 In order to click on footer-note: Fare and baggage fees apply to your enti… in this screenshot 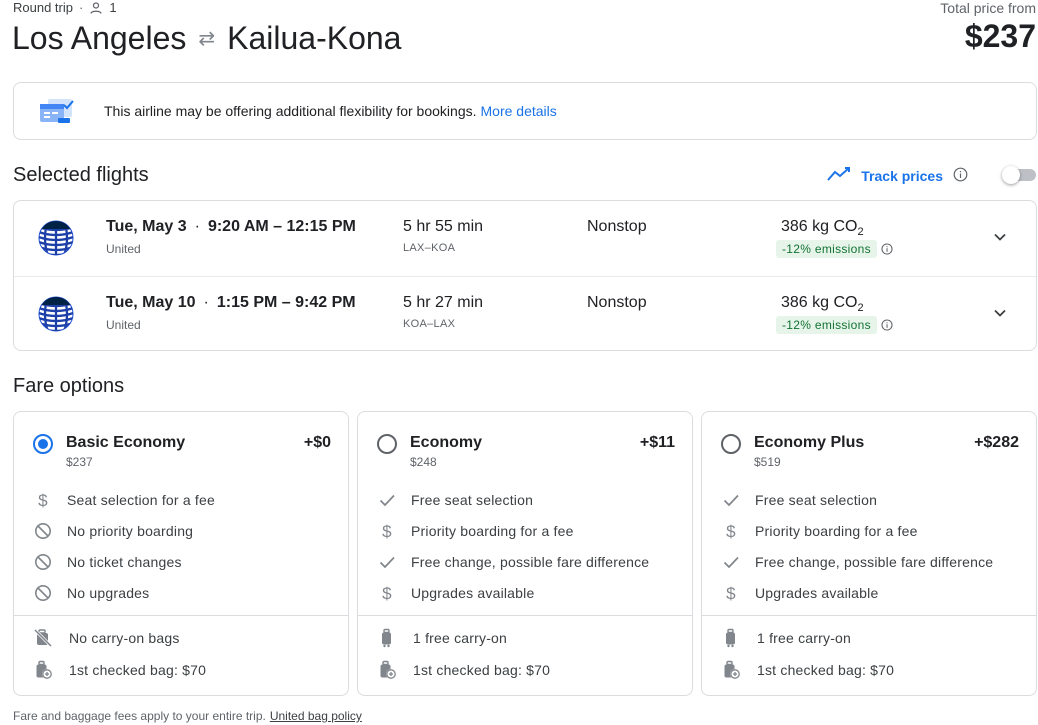, I will do `click(187, 716)`.